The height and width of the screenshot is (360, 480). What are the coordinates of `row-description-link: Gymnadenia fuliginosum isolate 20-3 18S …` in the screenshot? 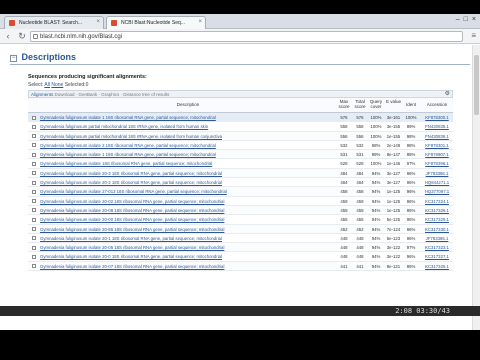 It's located at (190, 173).